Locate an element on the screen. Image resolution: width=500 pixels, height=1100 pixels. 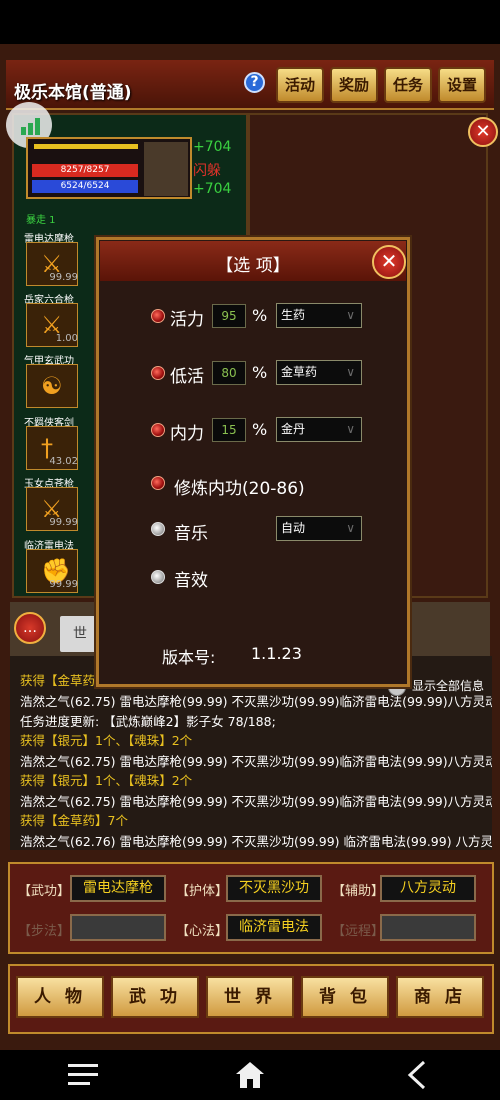
inner-power-label: 内力 is located at coordinates (187, 434).